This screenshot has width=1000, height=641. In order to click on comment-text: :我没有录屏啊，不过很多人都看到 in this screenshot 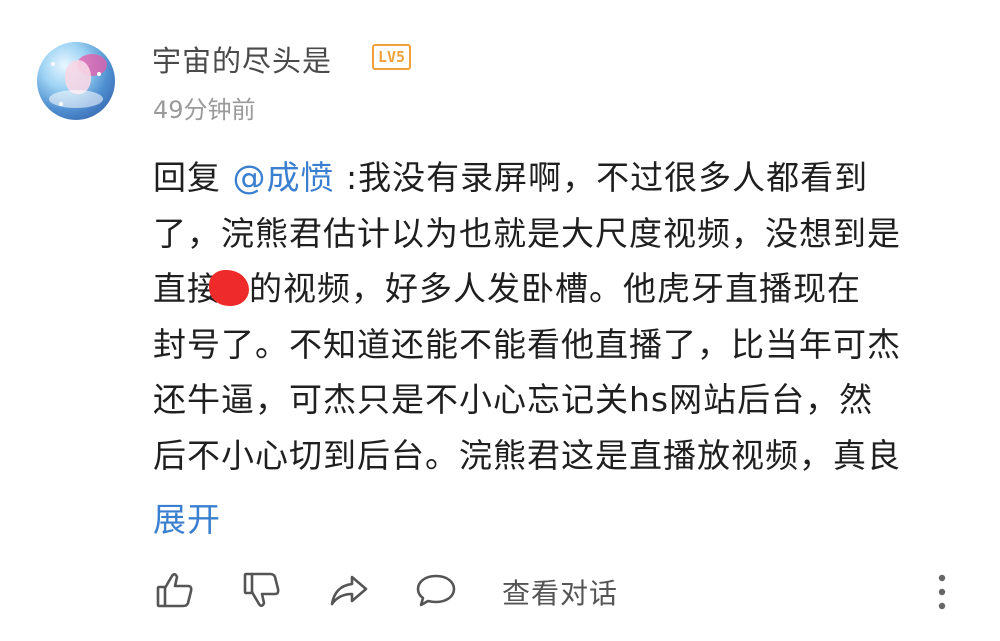, I will do `click(601, 177)`.